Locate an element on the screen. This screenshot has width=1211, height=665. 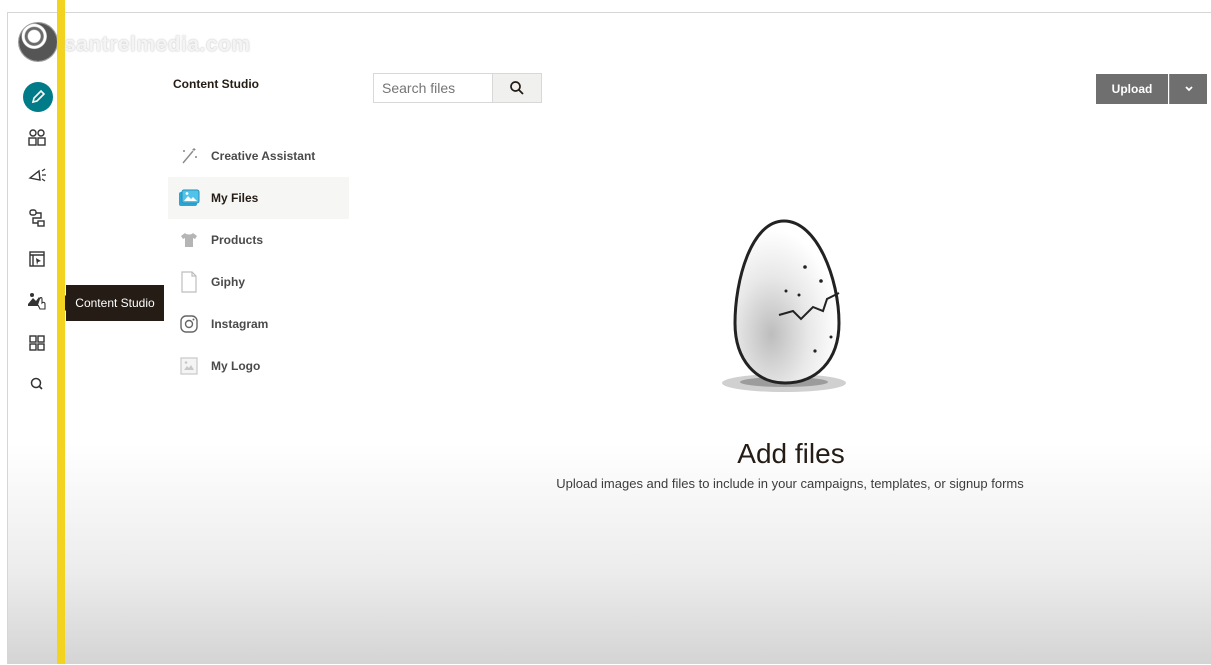
sidebar-item-my-files: My Files is located at coordinates (258, 198).